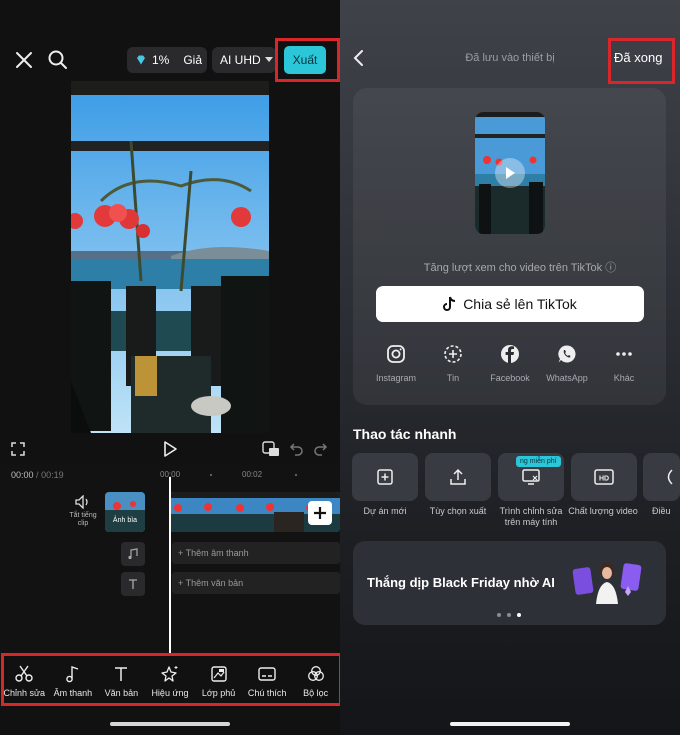 Image resolution: width=680 pixels, height=735 pixels. I want to click on close-icon, so click(24, 60).